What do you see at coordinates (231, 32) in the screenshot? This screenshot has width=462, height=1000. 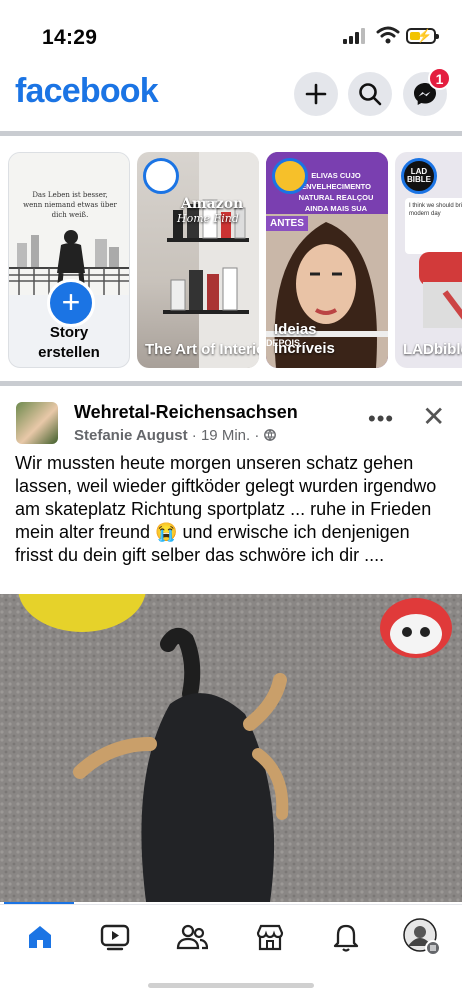 I see `status-bar: 14:29 ⚡` at bounding box center [231, 32].